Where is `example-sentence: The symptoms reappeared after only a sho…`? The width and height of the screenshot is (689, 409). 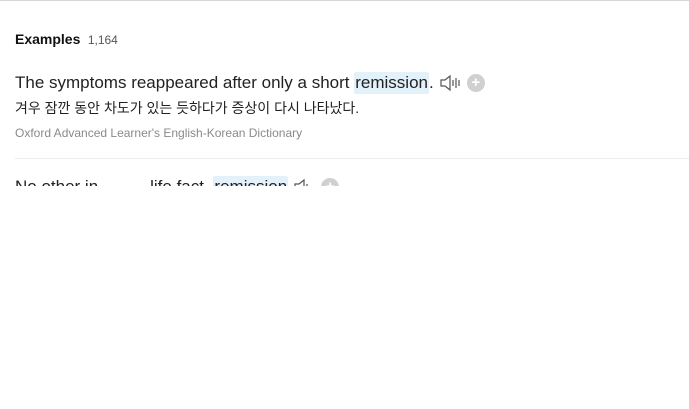
example-sentence: The symptoms reappeared after only a sho… is located at coordinates (352, 83).